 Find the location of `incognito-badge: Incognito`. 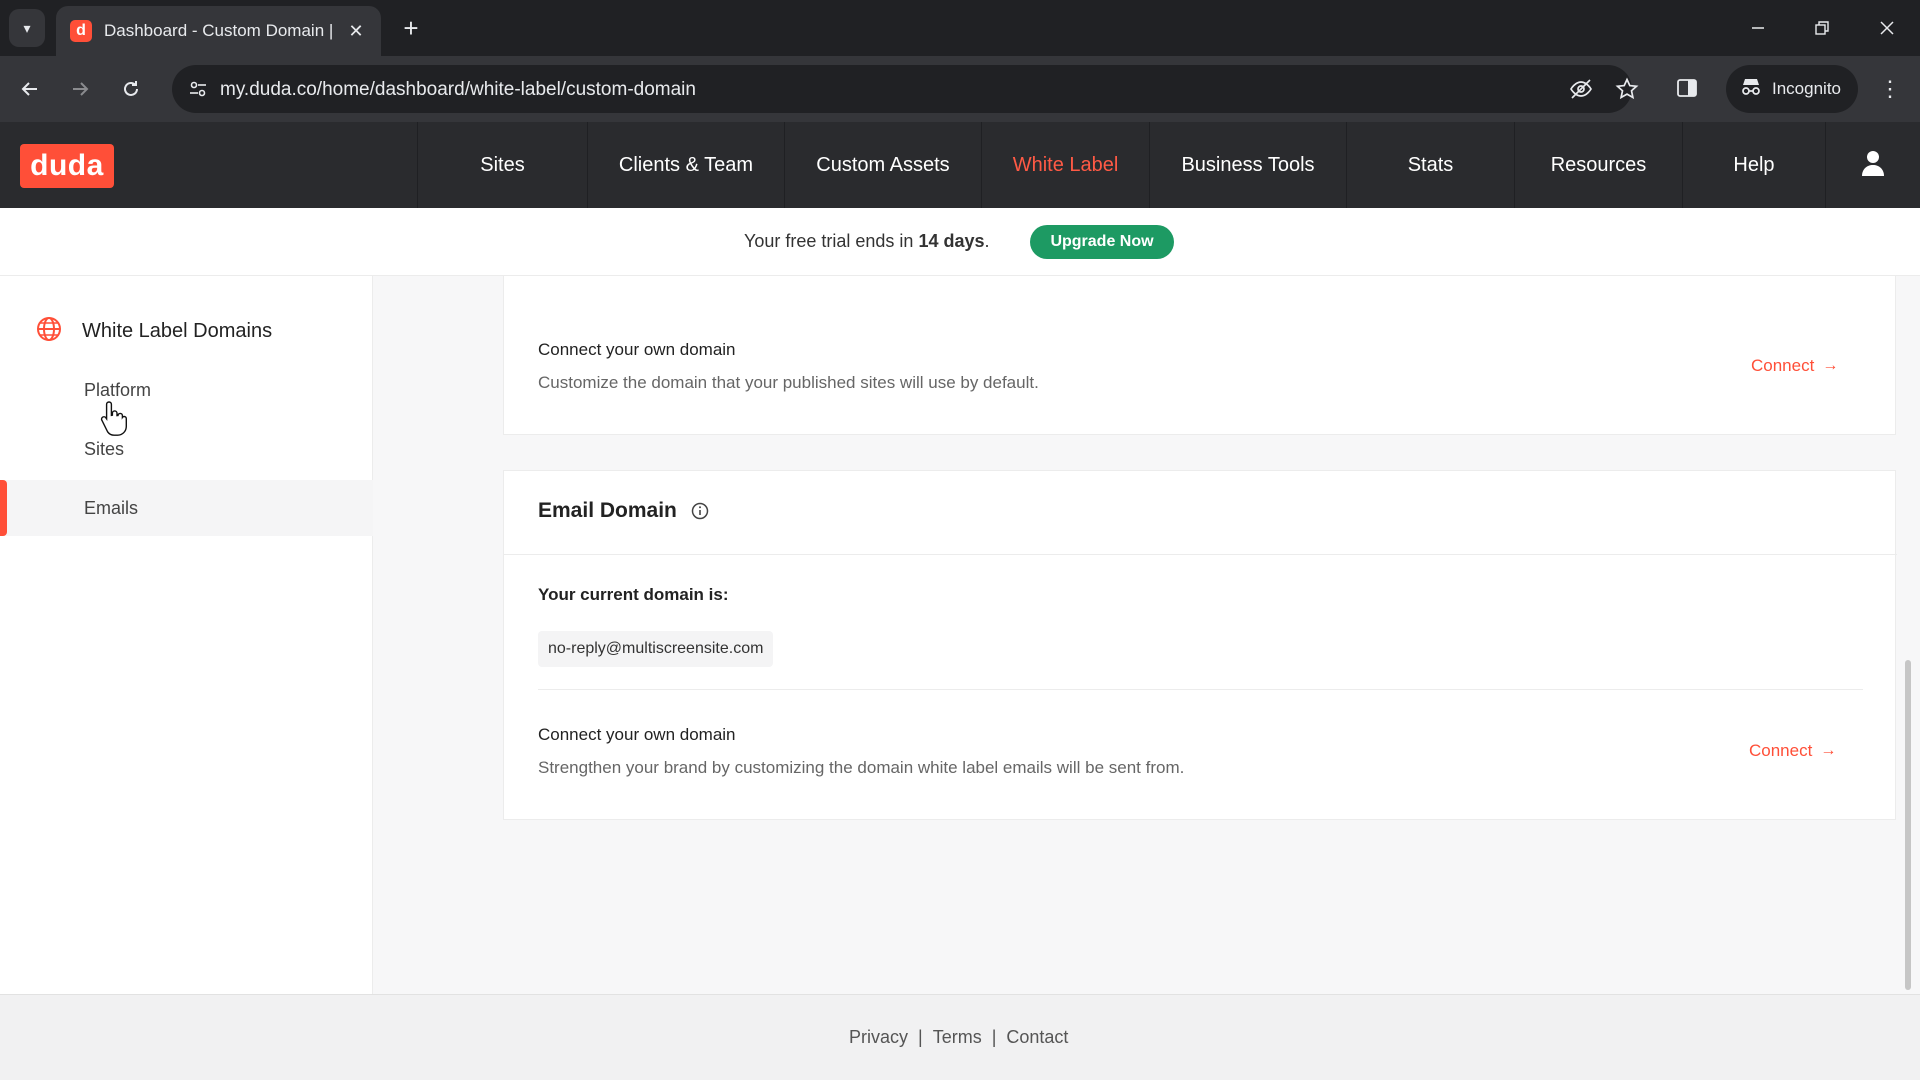

incognito-badge: Incognito is located at coordinates (1792, 89).